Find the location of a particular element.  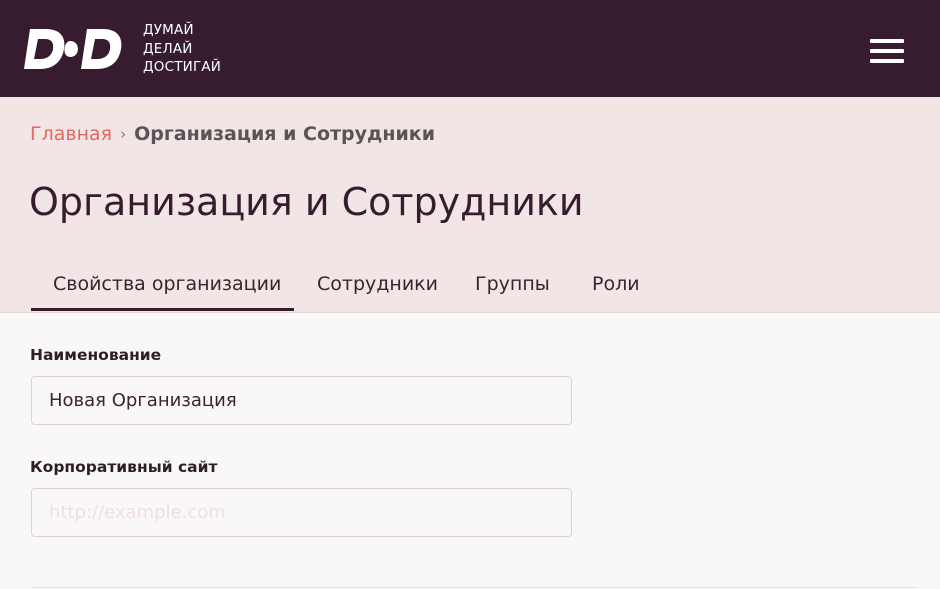

tab-groups: Группы is located at coordinates (512, 284).